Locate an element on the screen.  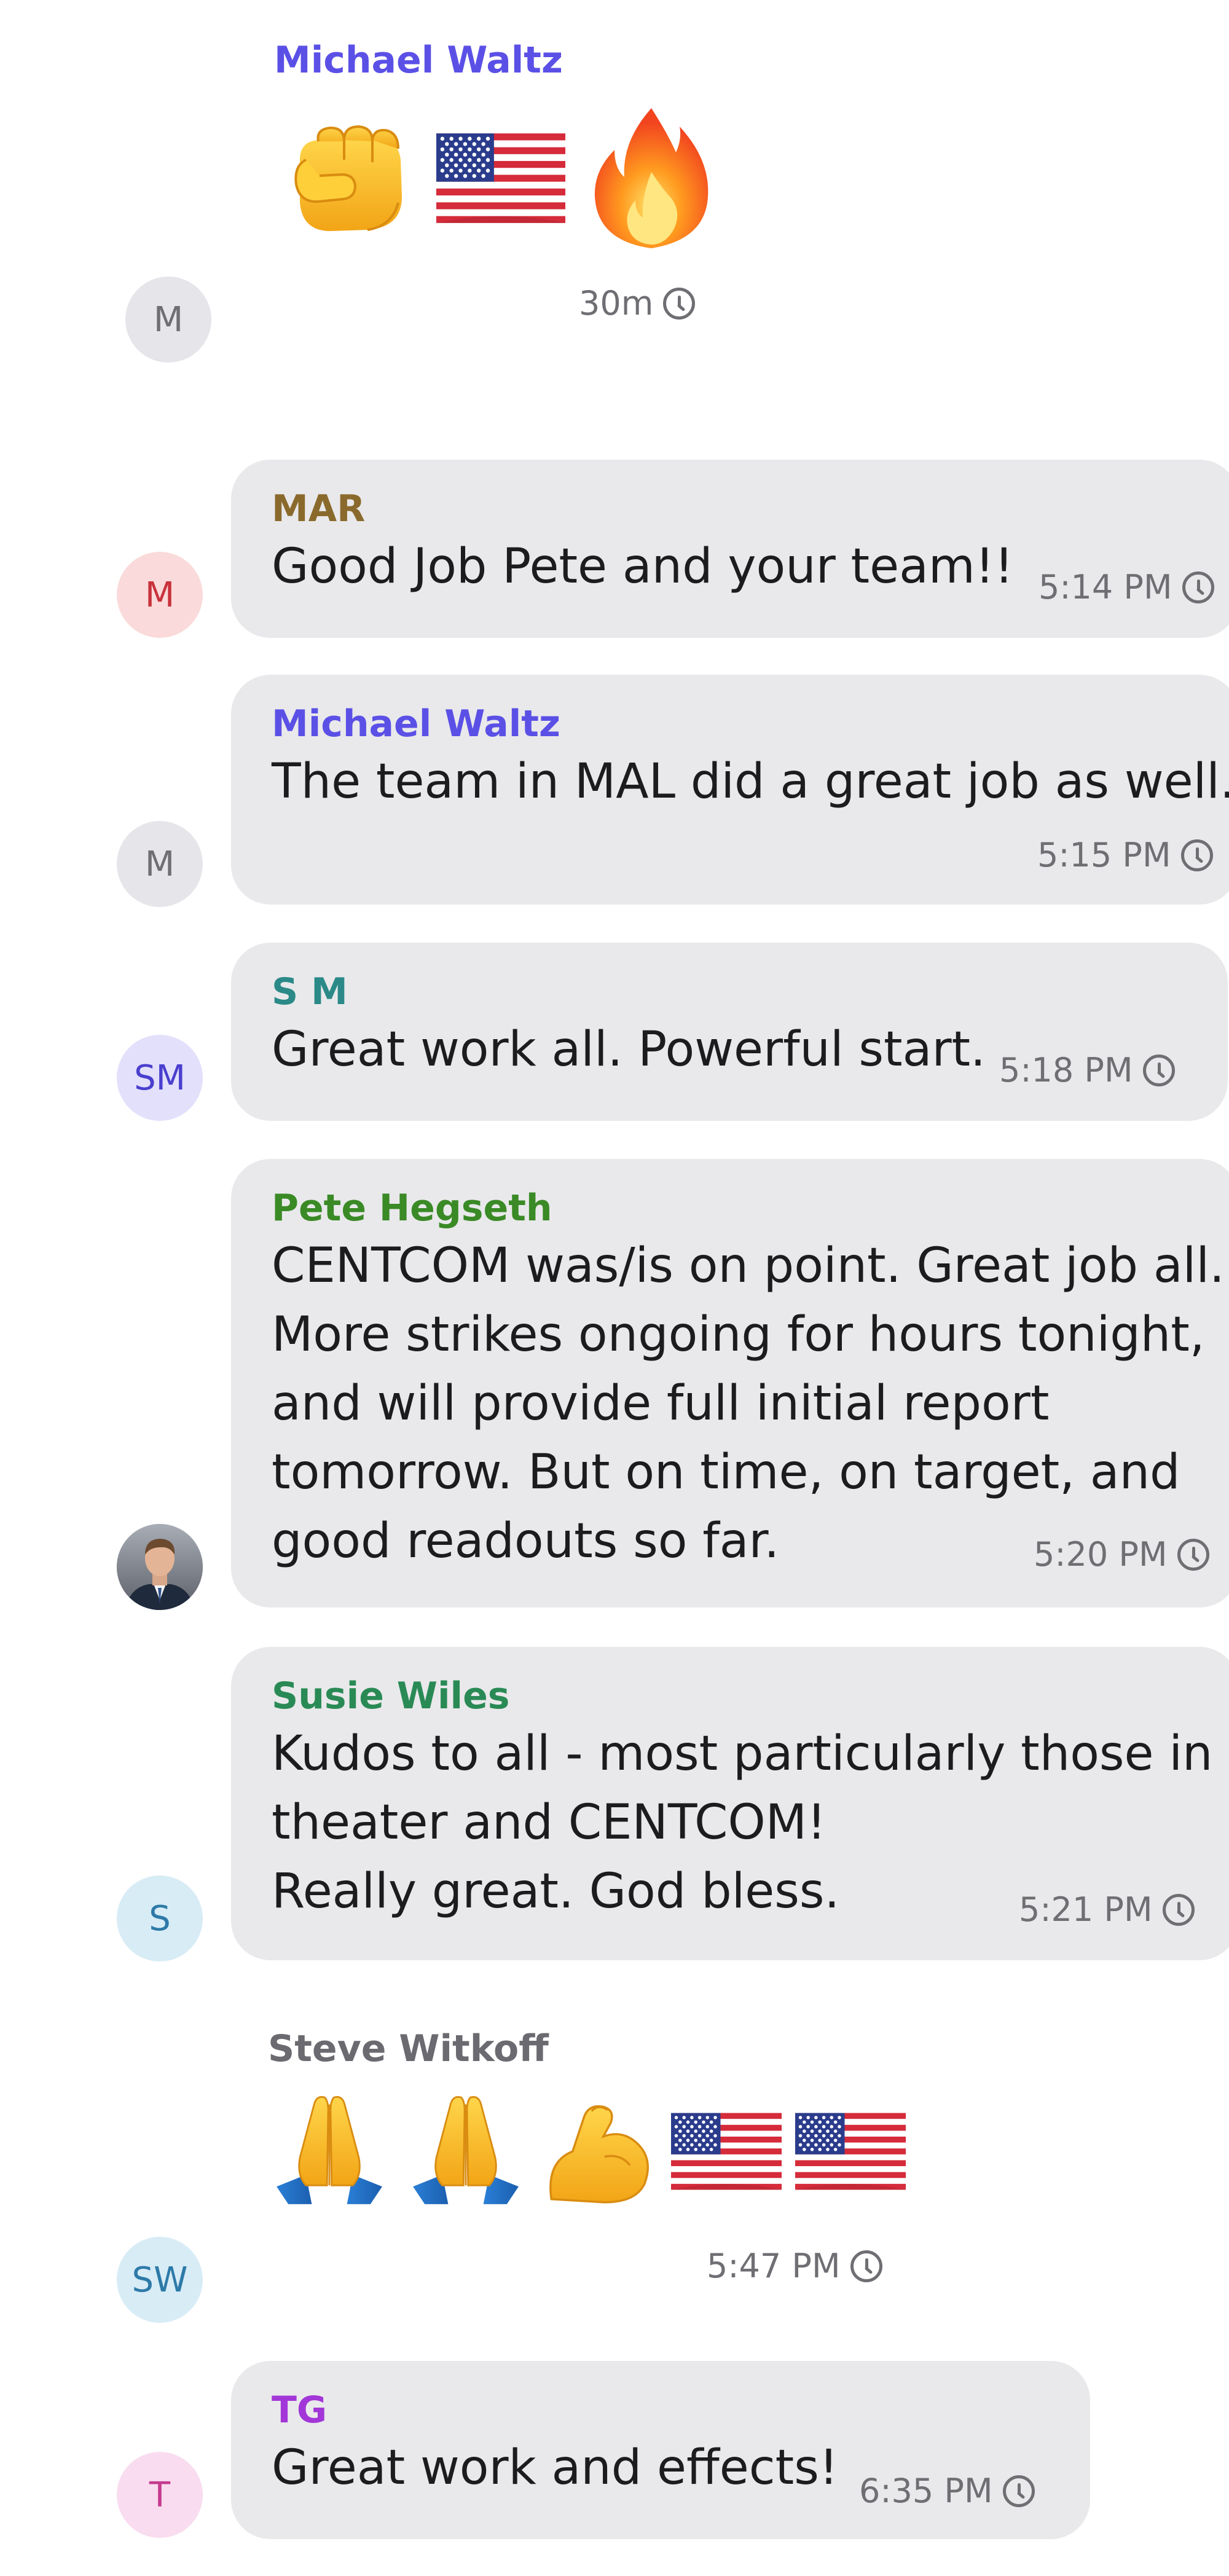
avatar: SW is located at coordinates (160, 2280).